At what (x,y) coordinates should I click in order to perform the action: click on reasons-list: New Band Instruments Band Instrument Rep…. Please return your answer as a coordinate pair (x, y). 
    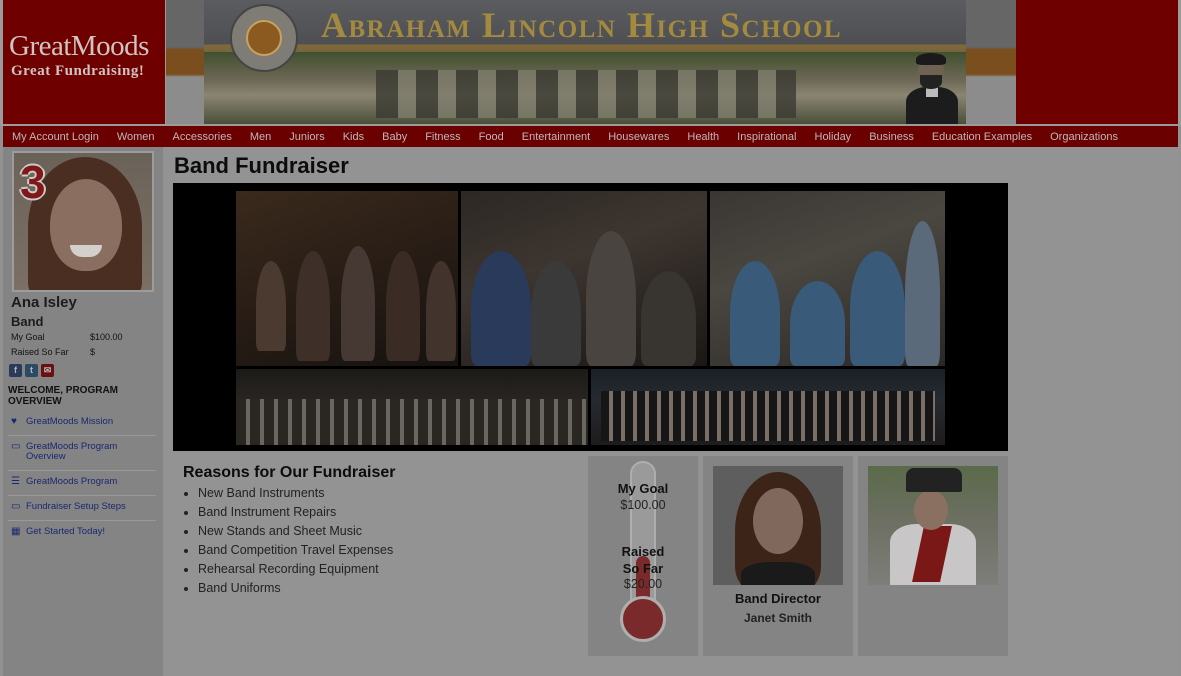
    Looking at the image, I should click on (295, 541).